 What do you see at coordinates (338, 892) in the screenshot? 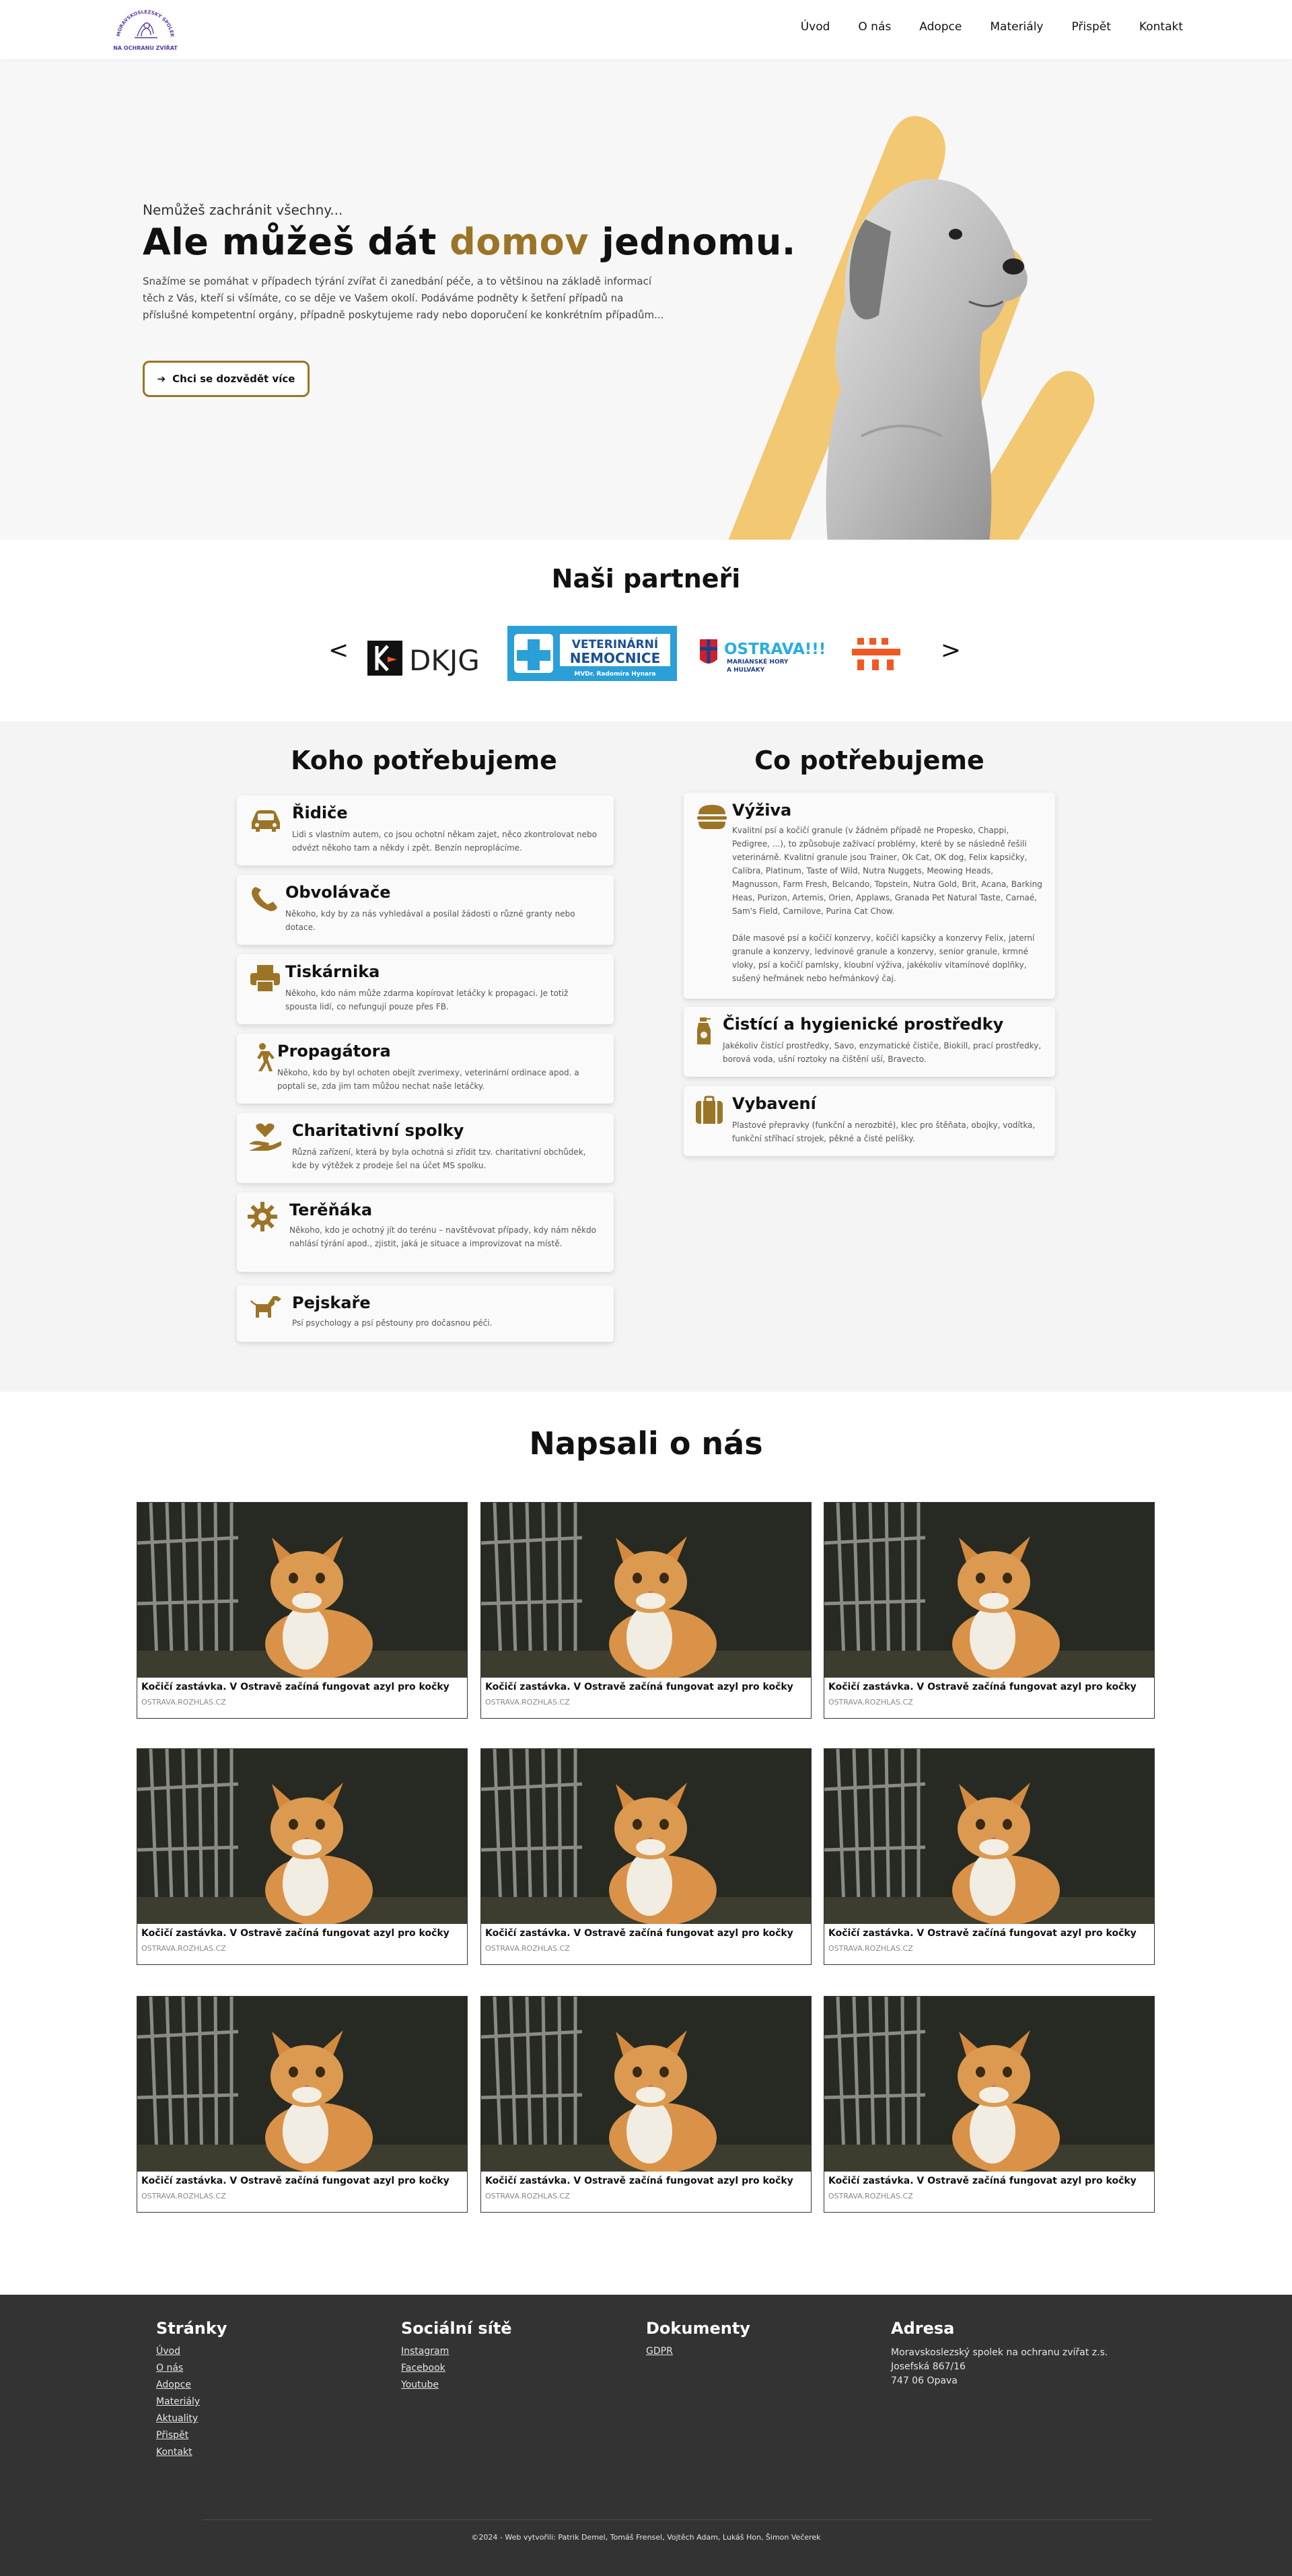
I see `need-title: Obvolávače` at bounding box center [338, 892].